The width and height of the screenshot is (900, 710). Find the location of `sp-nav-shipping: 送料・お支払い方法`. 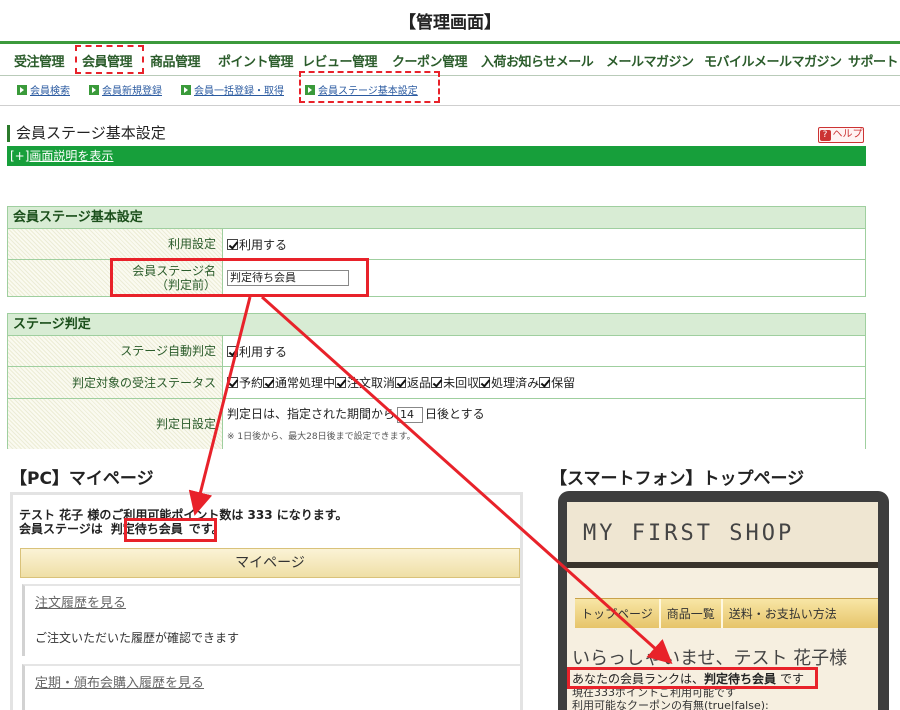

sp-nav-shipping: 送料・お支払い方法 is located at coordinates (783, 613).